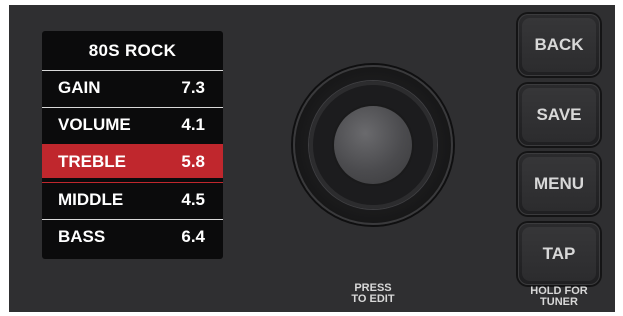  I want to click on param-value: 4.5, so click(193, 199).